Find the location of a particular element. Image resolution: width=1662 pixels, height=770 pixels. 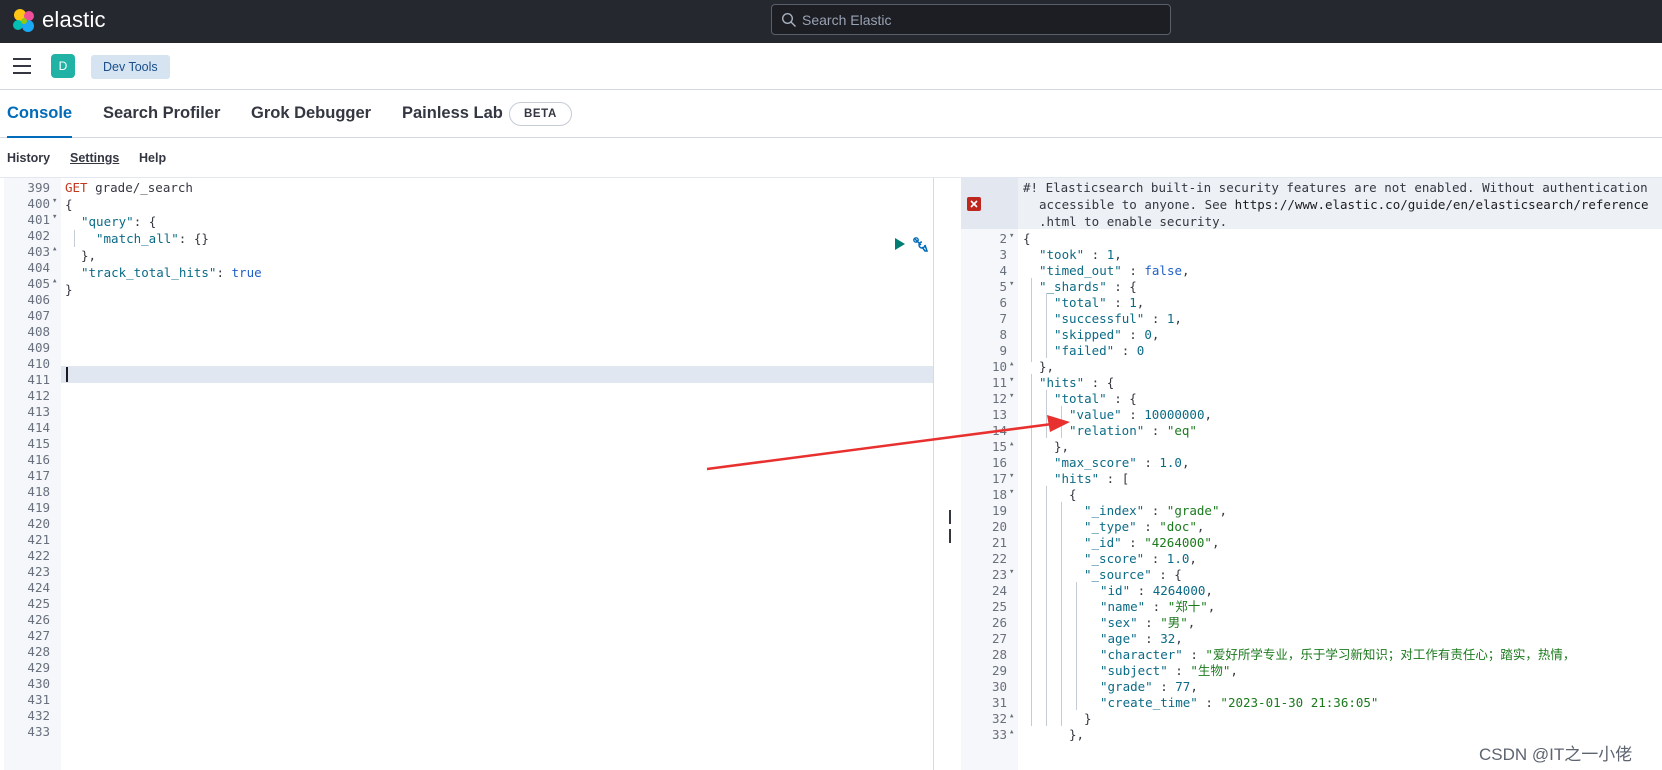

play-icon is located at coordinates (900, 244).